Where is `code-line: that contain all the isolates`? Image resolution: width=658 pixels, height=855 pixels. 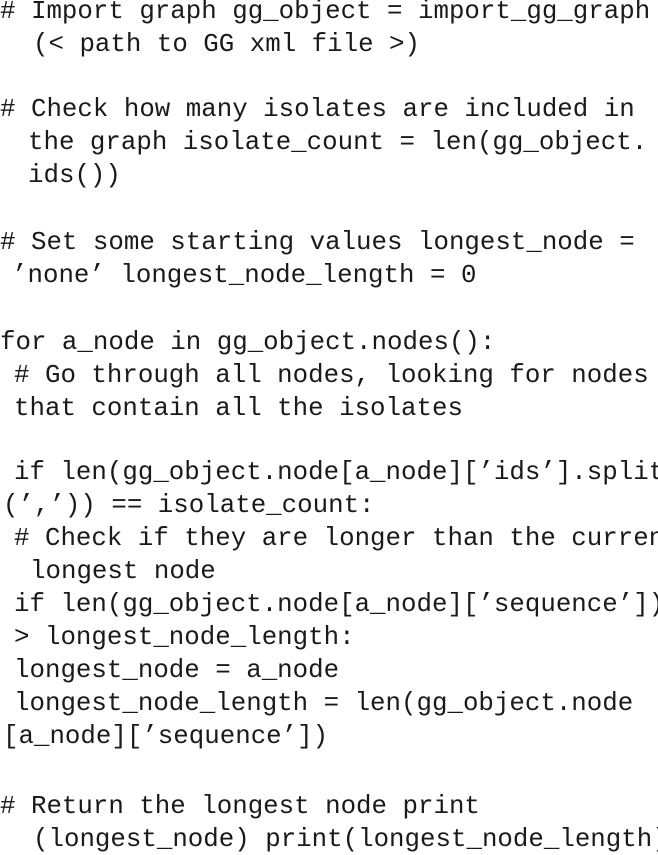
code-line: that contain all the isolates is located at coordinates (238, 408).